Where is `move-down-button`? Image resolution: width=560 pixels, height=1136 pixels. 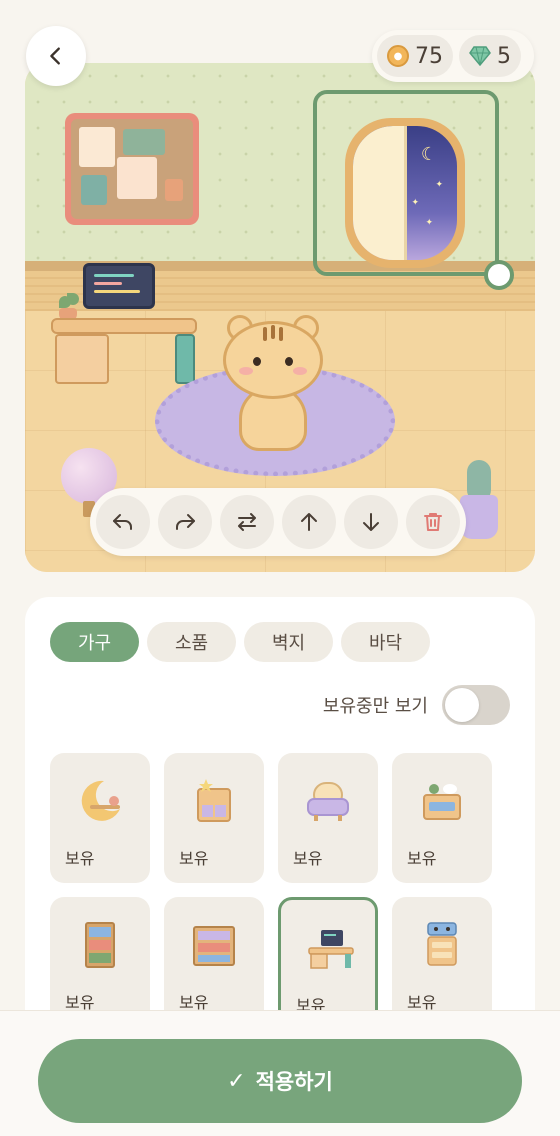
move-down-button is located at coordinates (371, 522).